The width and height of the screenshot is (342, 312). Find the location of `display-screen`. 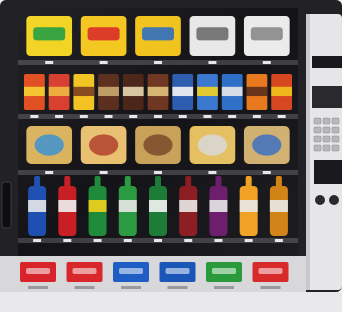

display-screen is located at coordinates (327, 62).